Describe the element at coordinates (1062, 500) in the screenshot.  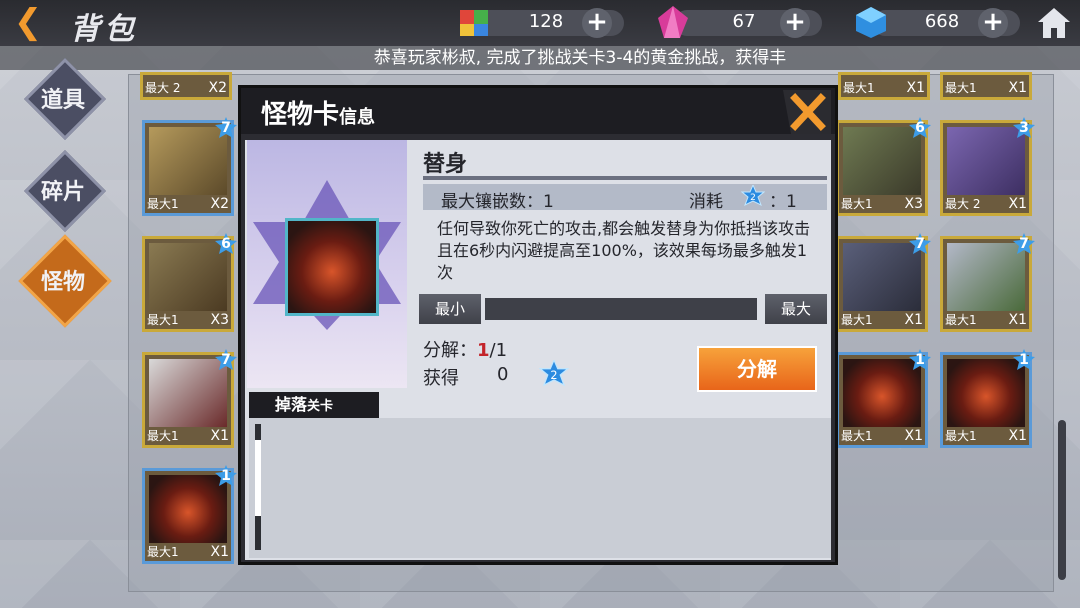
I see `grid-scrollbar` at that location.